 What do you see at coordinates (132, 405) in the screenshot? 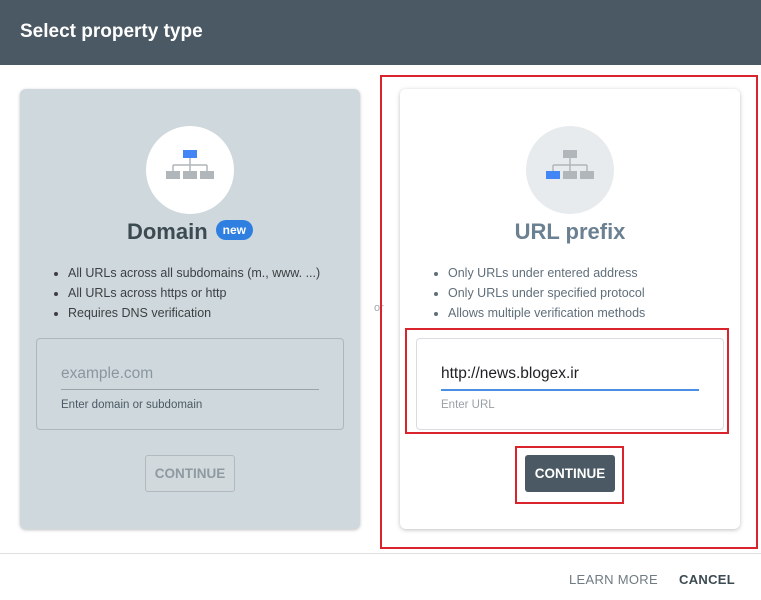
I see `domain-input-help: Enter domain or subdomain` at bounding box center [132, 405].